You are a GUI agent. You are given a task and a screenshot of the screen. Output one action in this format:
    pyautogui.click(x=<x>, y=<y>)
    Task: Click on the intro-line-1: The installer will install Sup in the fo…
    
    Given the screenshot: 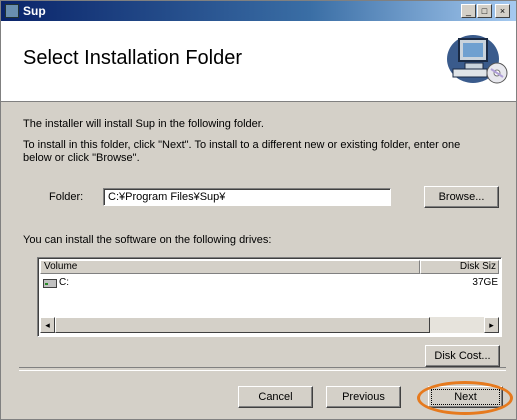 What is the action you would take?
    pyautogui.click(x=143, y=124)
    